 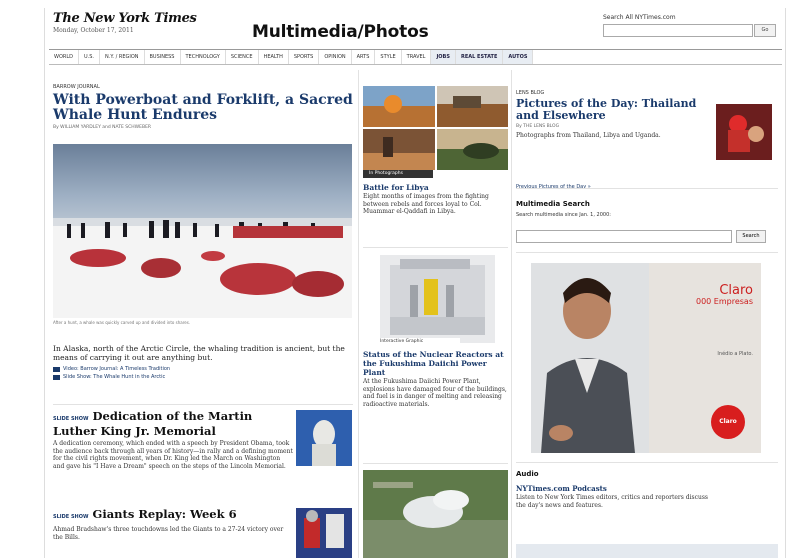 What do you see at coordinates (76, 87) in the screenshot?
I see `story-kicker: BARROW JOURNAL` at bounding box center [76, 87].